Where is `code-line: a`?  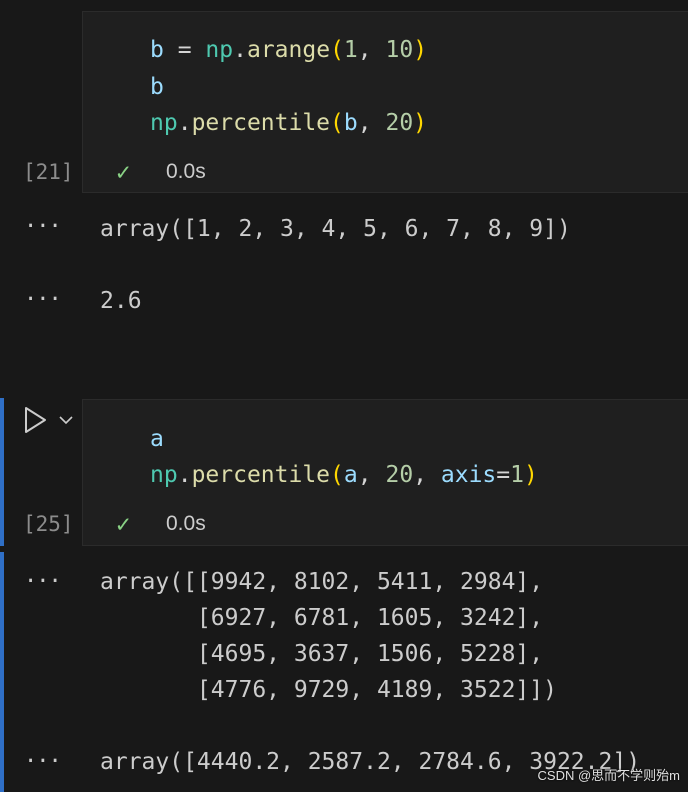
code-line: a is located at coordinates (157, 439).